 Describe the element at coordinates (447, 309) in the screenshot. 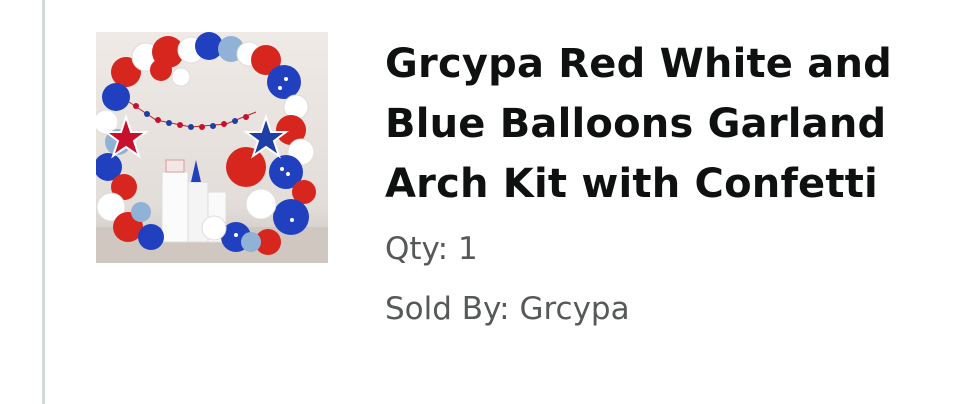

I see `seller-label: Sold By:` at that location.